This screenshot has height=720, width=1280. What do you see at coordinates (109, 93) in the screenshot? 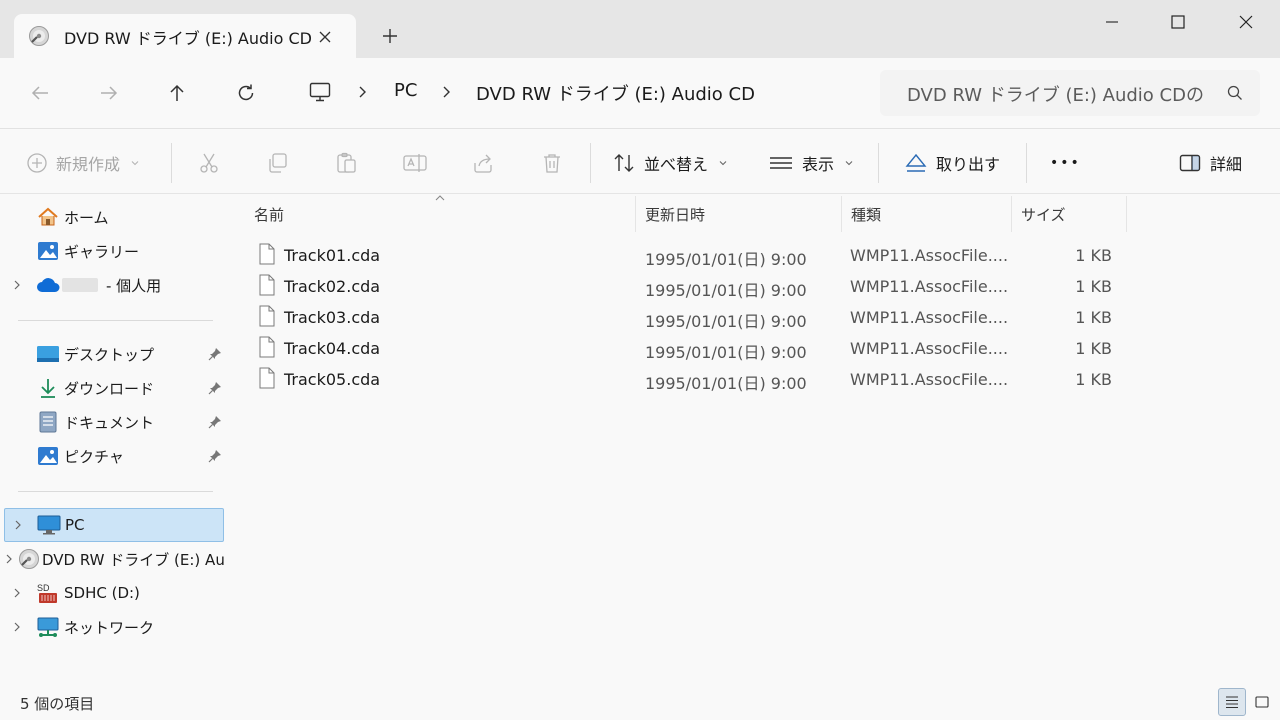
I see `forward-button` at bounding box center [109, 93].